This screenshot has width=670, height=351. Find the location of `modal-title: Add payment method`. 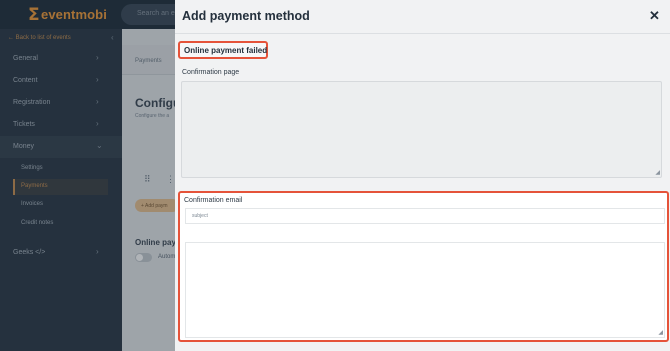

modal-title: Add payment method is located at coordinates (246, 16).